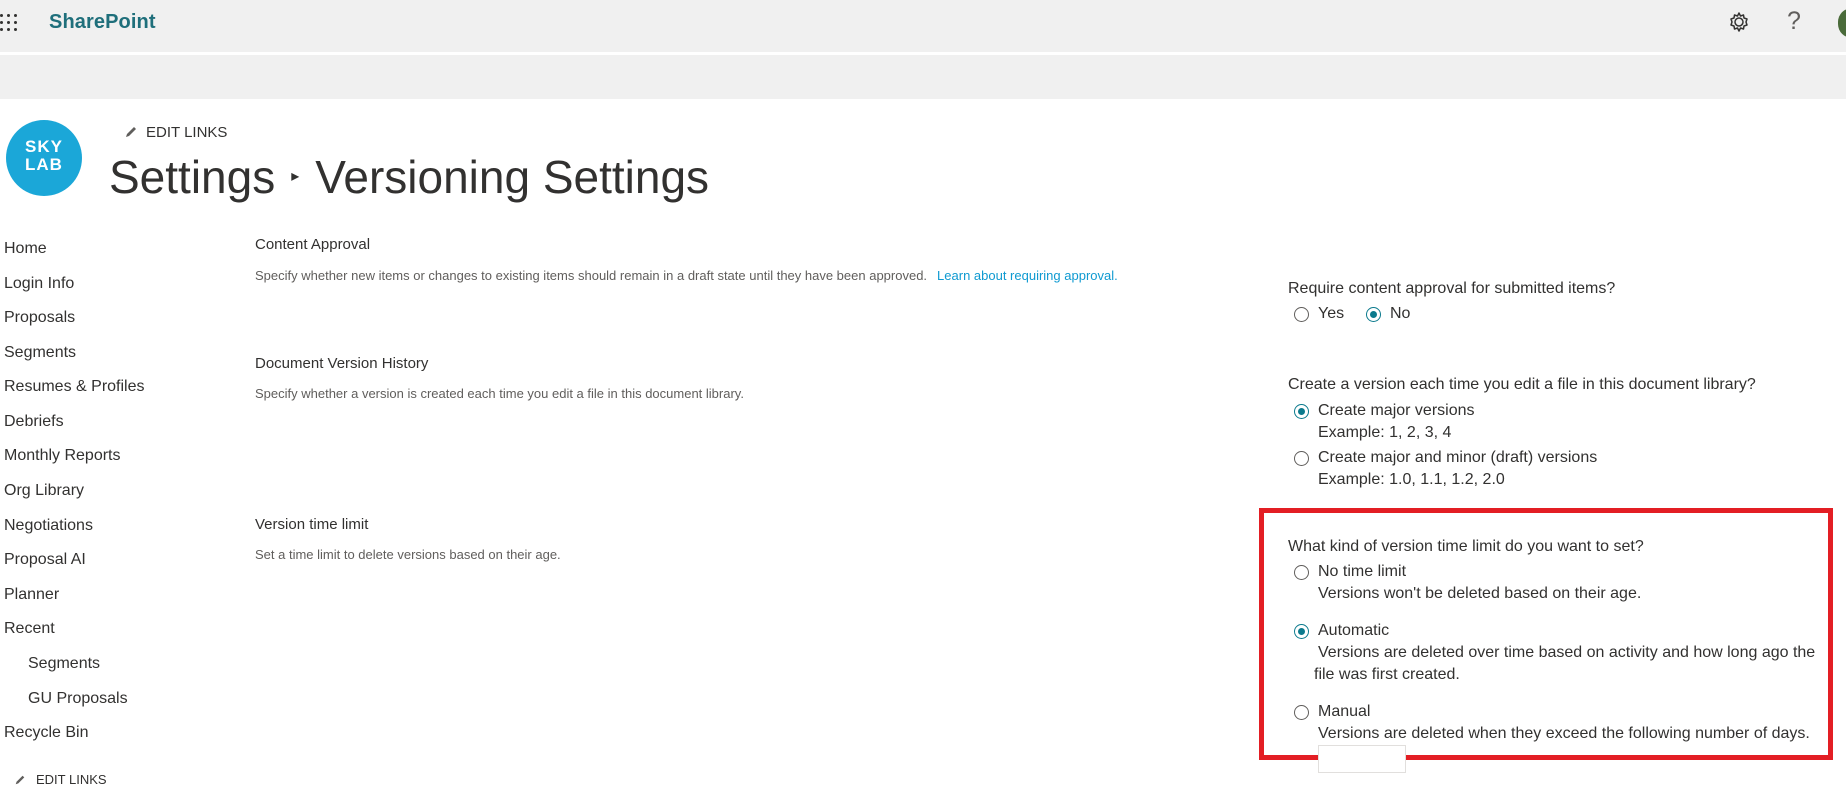 The image size is (1846, 789). Describe the element at coordinates (1396, 410) in the screenshot. I see `major-versions-label: Create major versions` at that location.